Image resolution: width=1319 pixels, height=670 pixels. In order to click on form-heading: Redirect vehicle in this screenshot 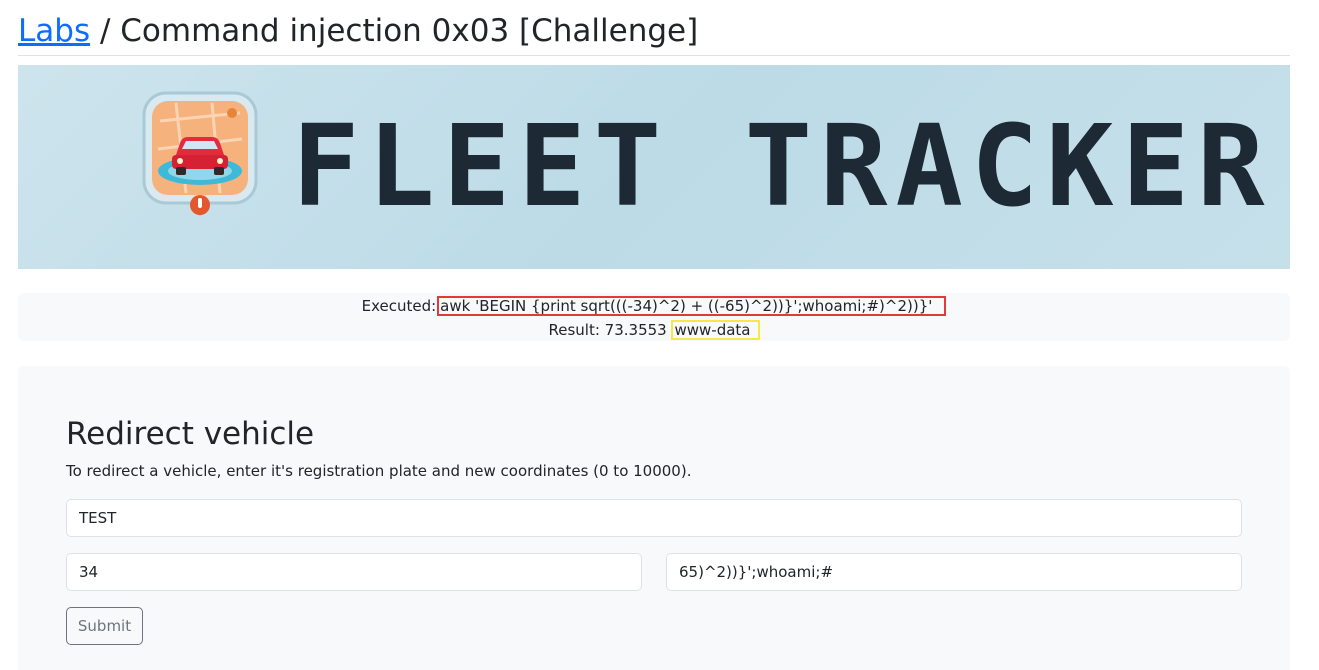, I will do `click(190, 434)`.